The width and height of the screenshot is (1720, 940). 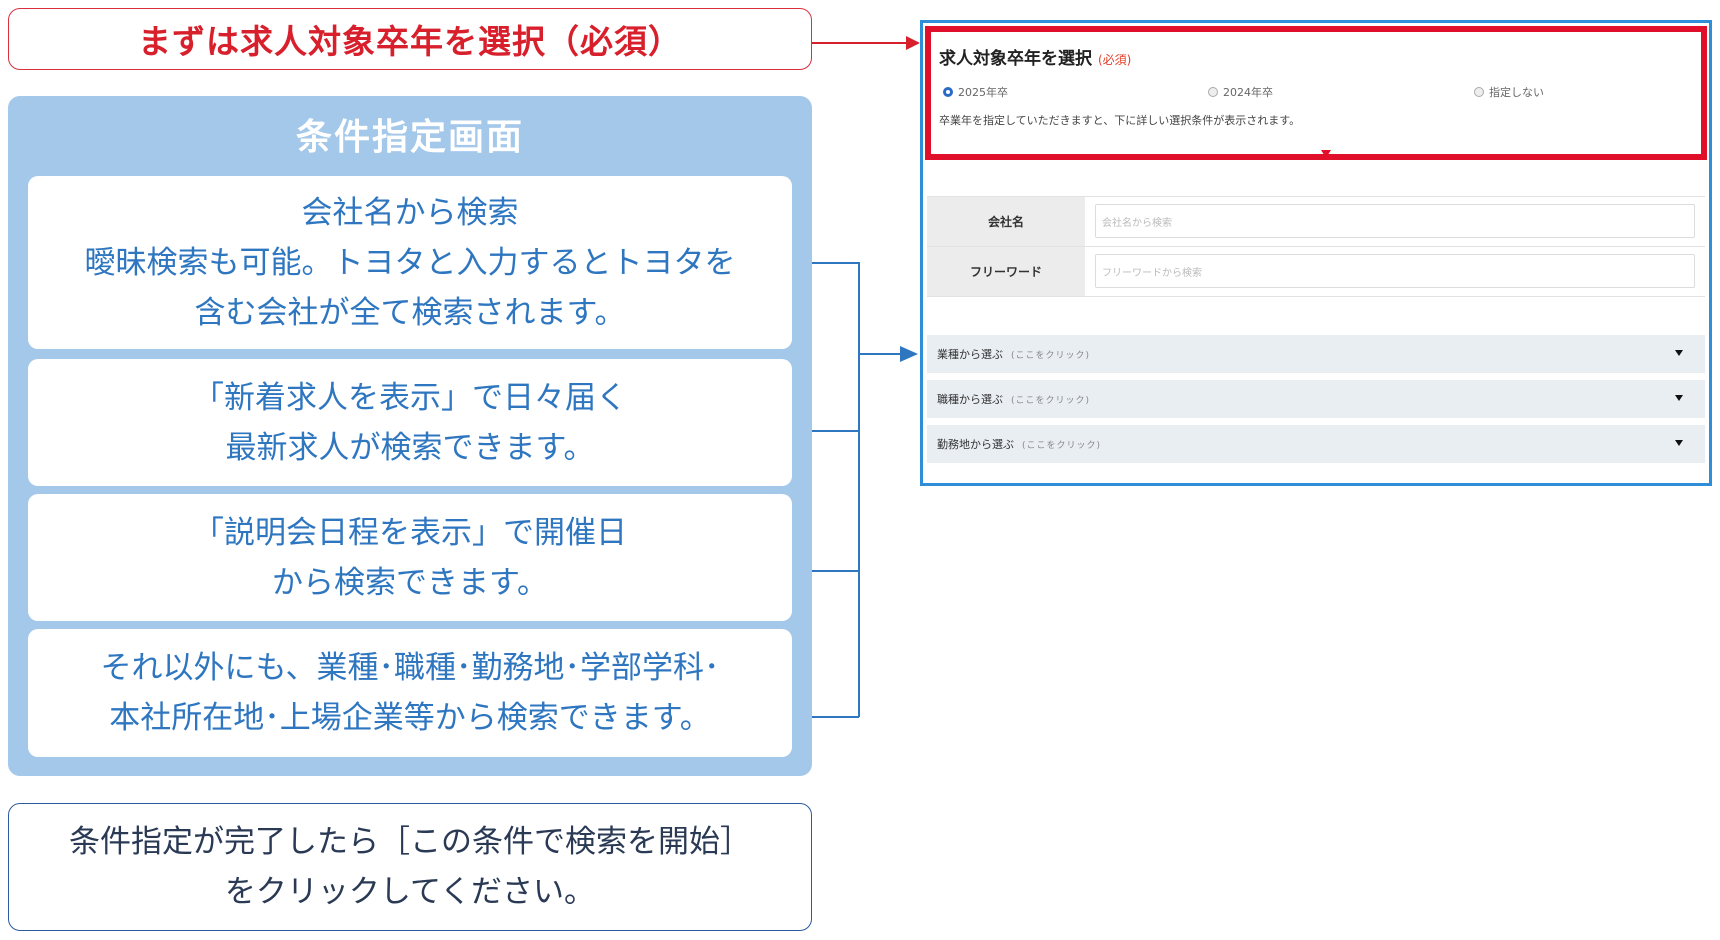 I want to click on card-new-jobs: 「新着求人を表示」で日々届く 最新求人が検索できます。, so click(x=410, y=422).